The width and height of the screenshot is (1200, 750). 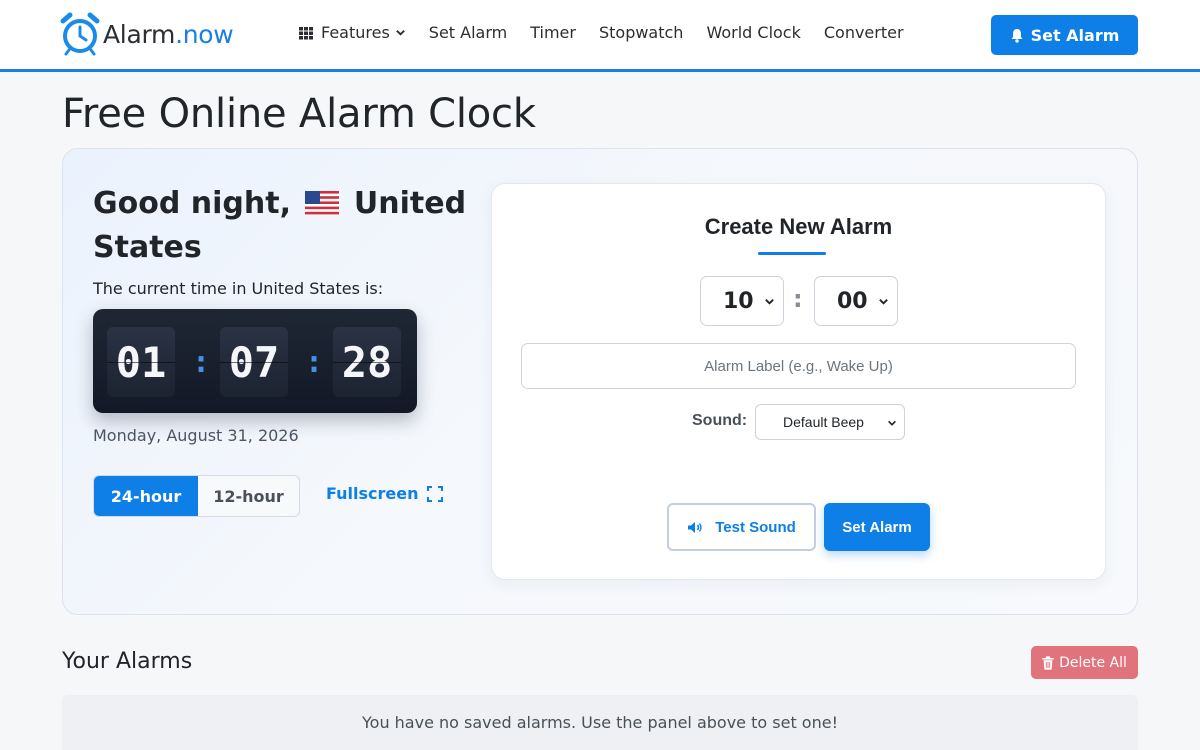 I want to click on test-sound-button: Test Sound, so click(x=741, y=527).